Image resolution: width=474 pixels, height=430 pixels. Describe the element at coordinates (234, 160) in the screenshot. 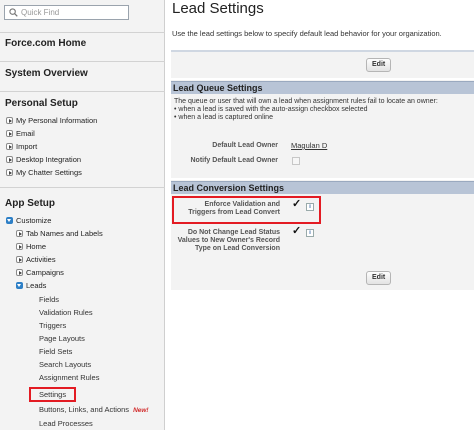

I see `notify-default-owner-label: Notify Default Lead Owner` at that location.